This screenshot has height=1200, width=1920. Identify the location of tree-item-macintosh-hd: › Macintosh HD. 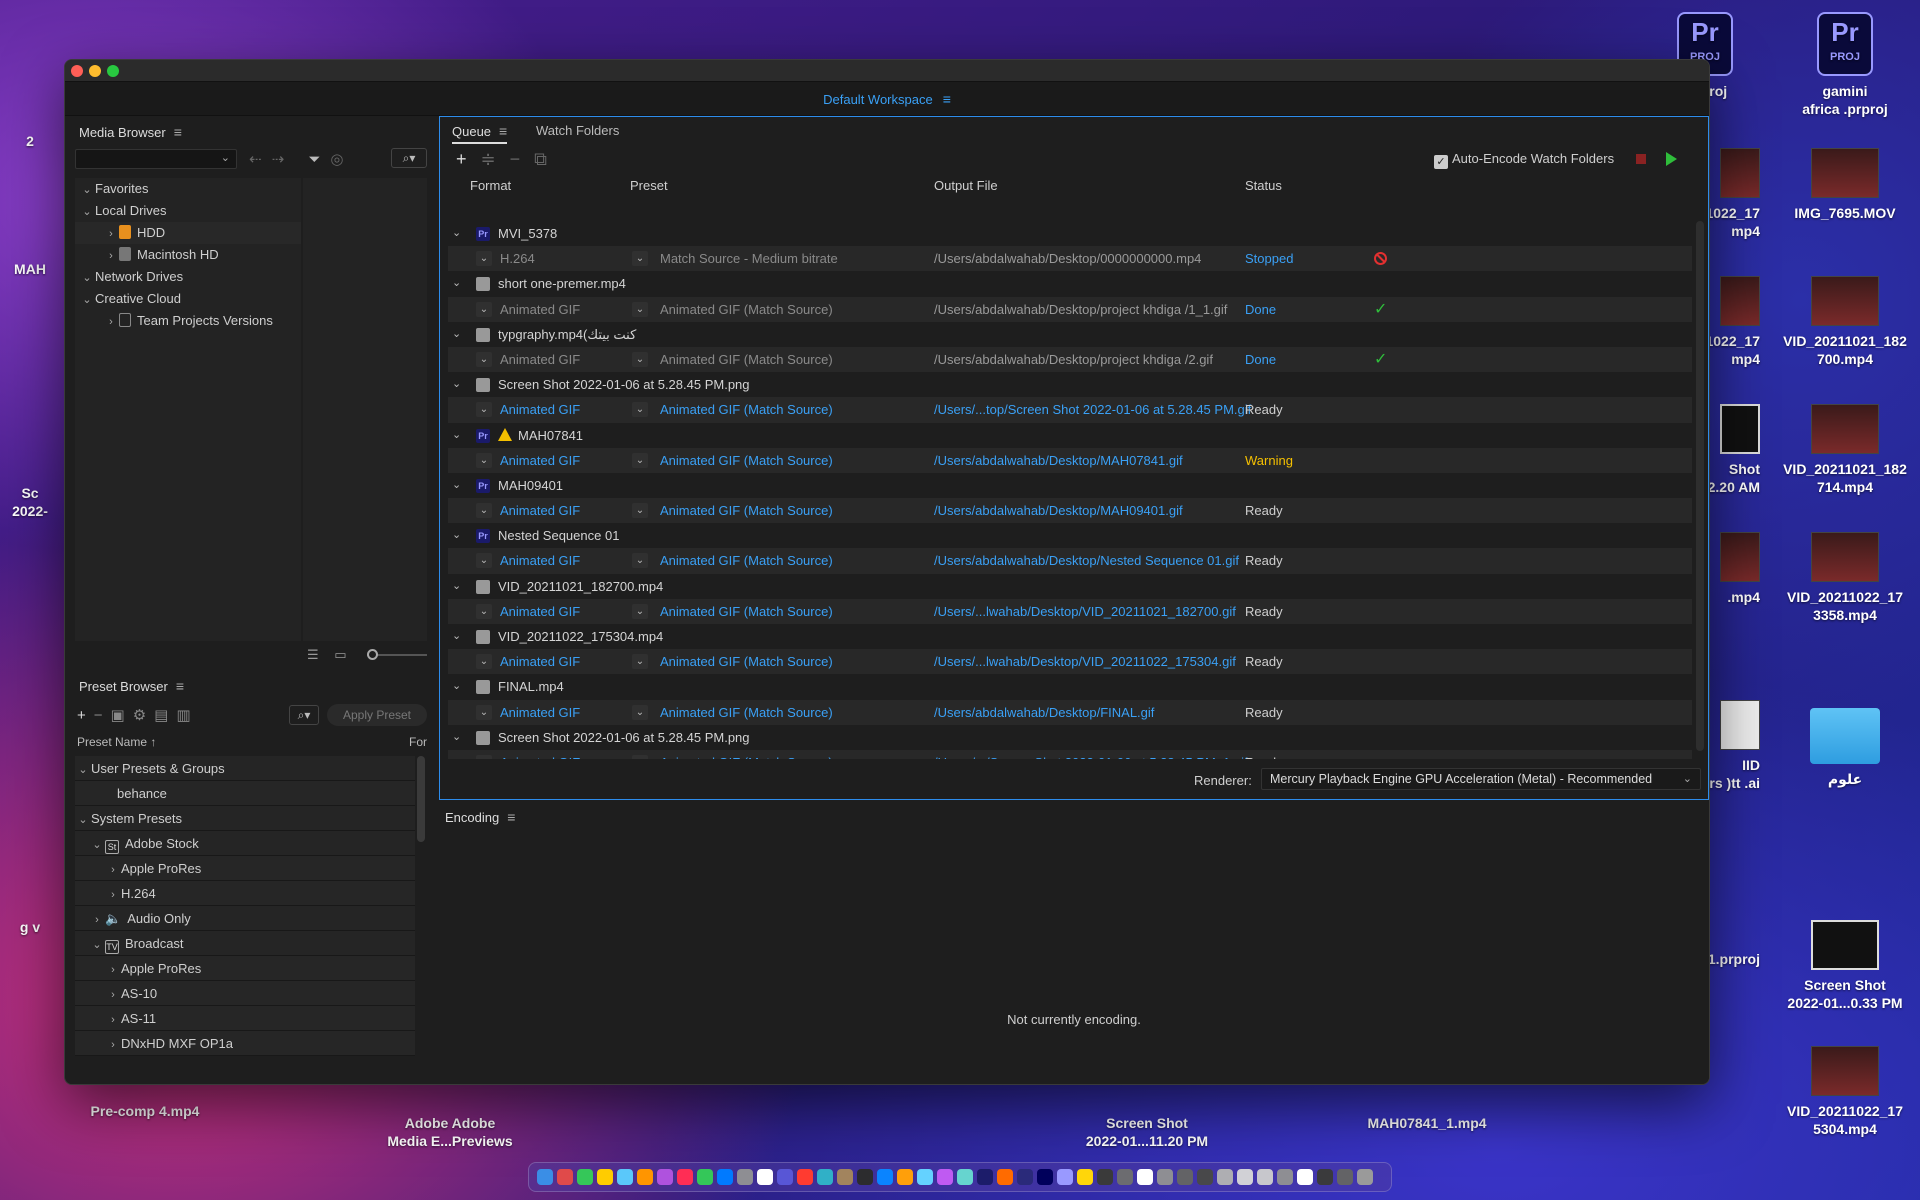
(188, 255).